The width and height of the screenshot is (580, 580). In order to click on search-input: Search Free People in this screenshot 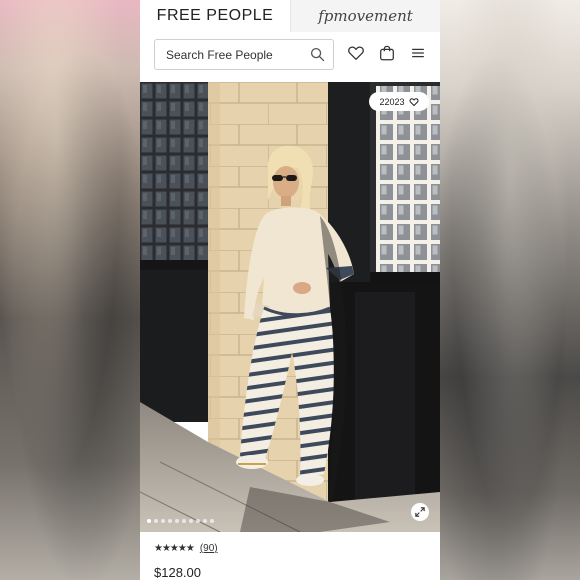, I will do `click(244, 54)`.